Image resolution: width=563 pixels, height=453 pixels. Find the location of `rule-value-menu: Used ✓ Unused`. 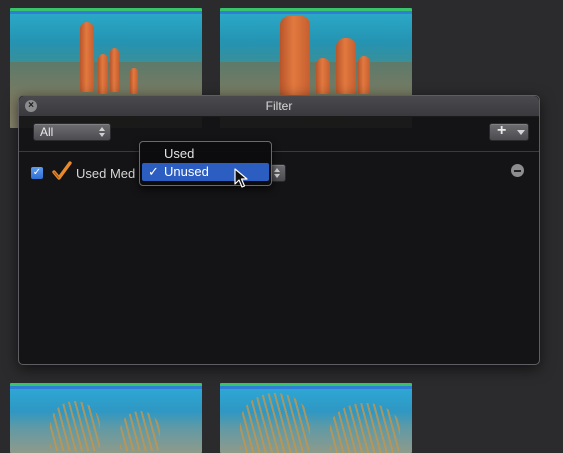

rule-value-menu: Used ✓ Unused is located at coordinates (205, 163).